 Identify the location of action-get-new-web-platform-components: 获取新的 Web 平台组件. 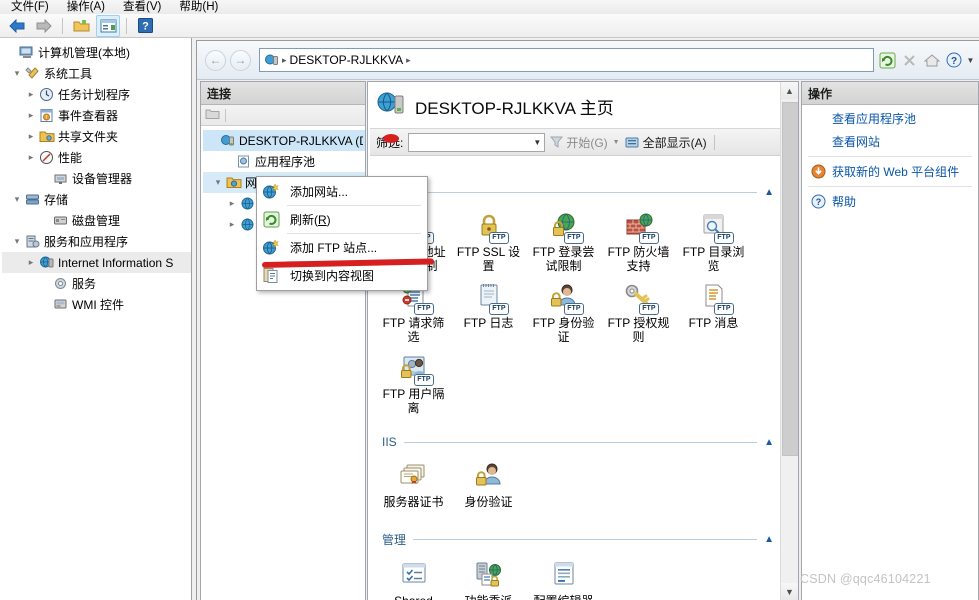
(890, 171).